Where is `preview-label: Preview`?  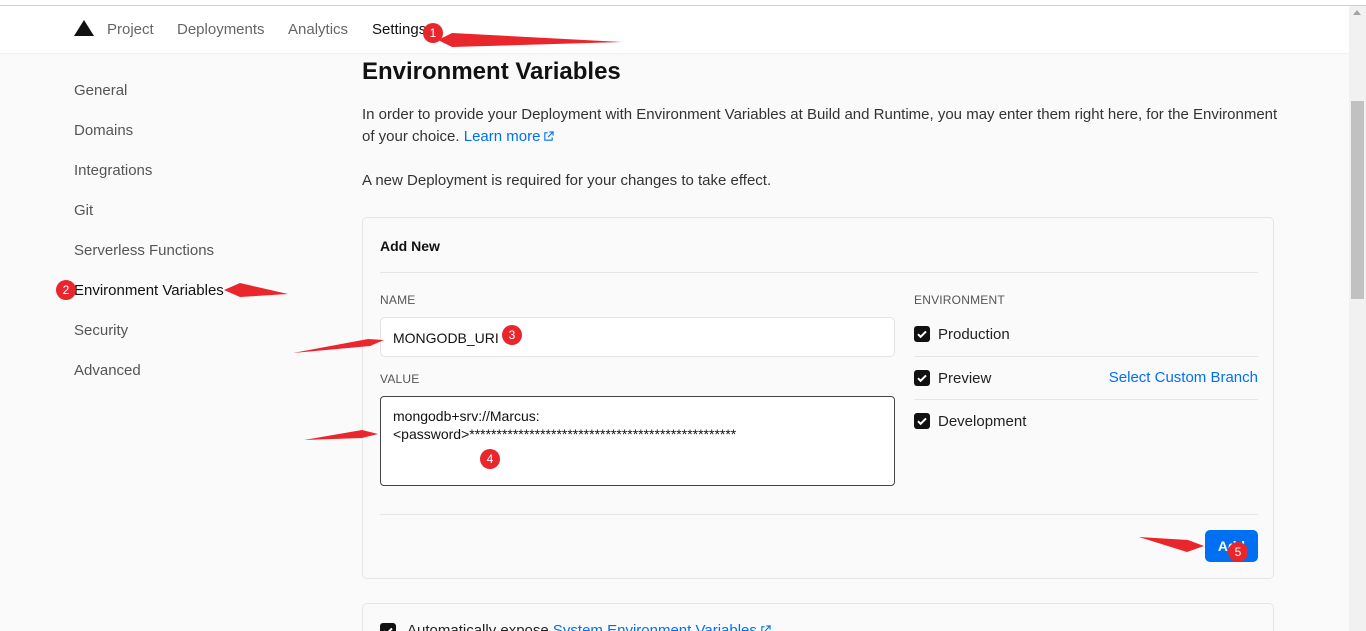 preview-label: Preview is located at coordinates (965, 378).